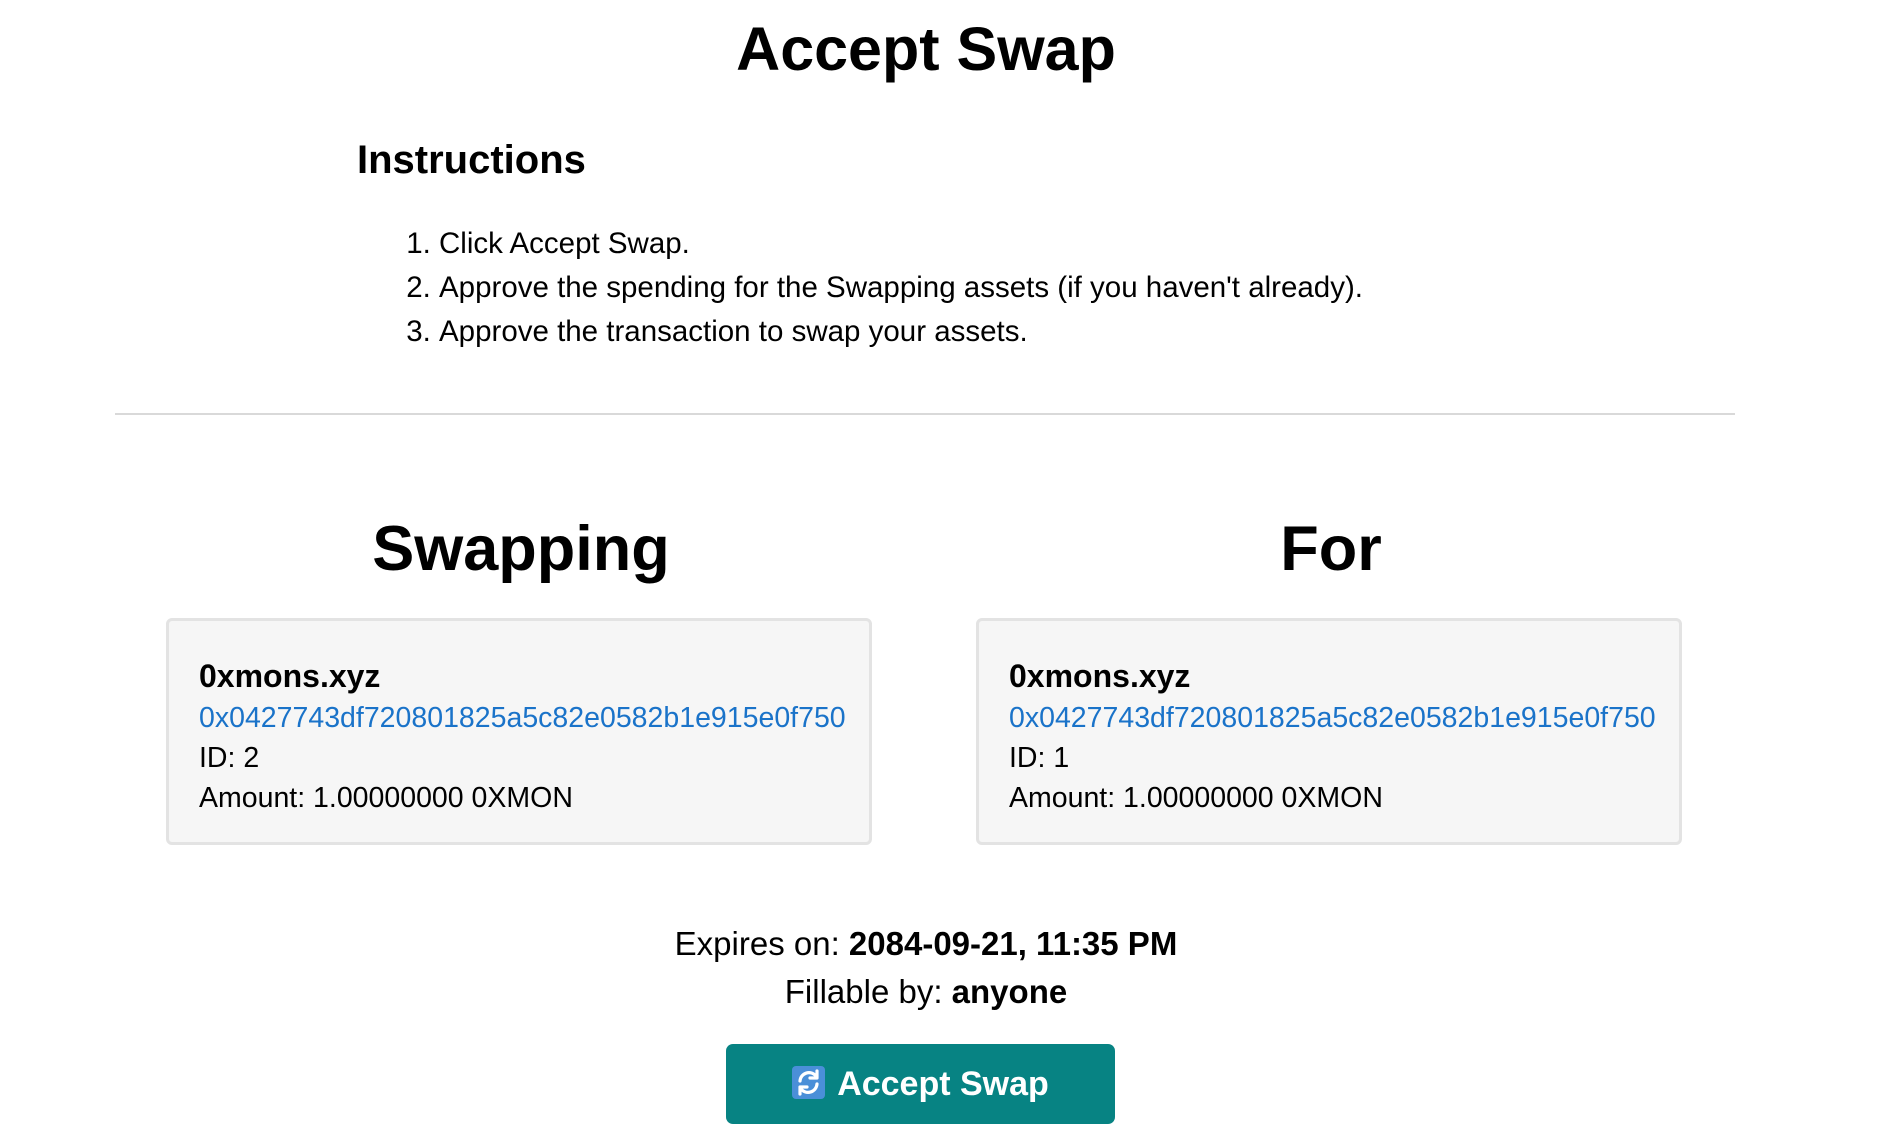 This screenshot has width=1894, height=1140. What do you see at coordinates (229, 758) in the screenshot?
I see `asset-id: ID: 2` at bounding box center [229, 758].